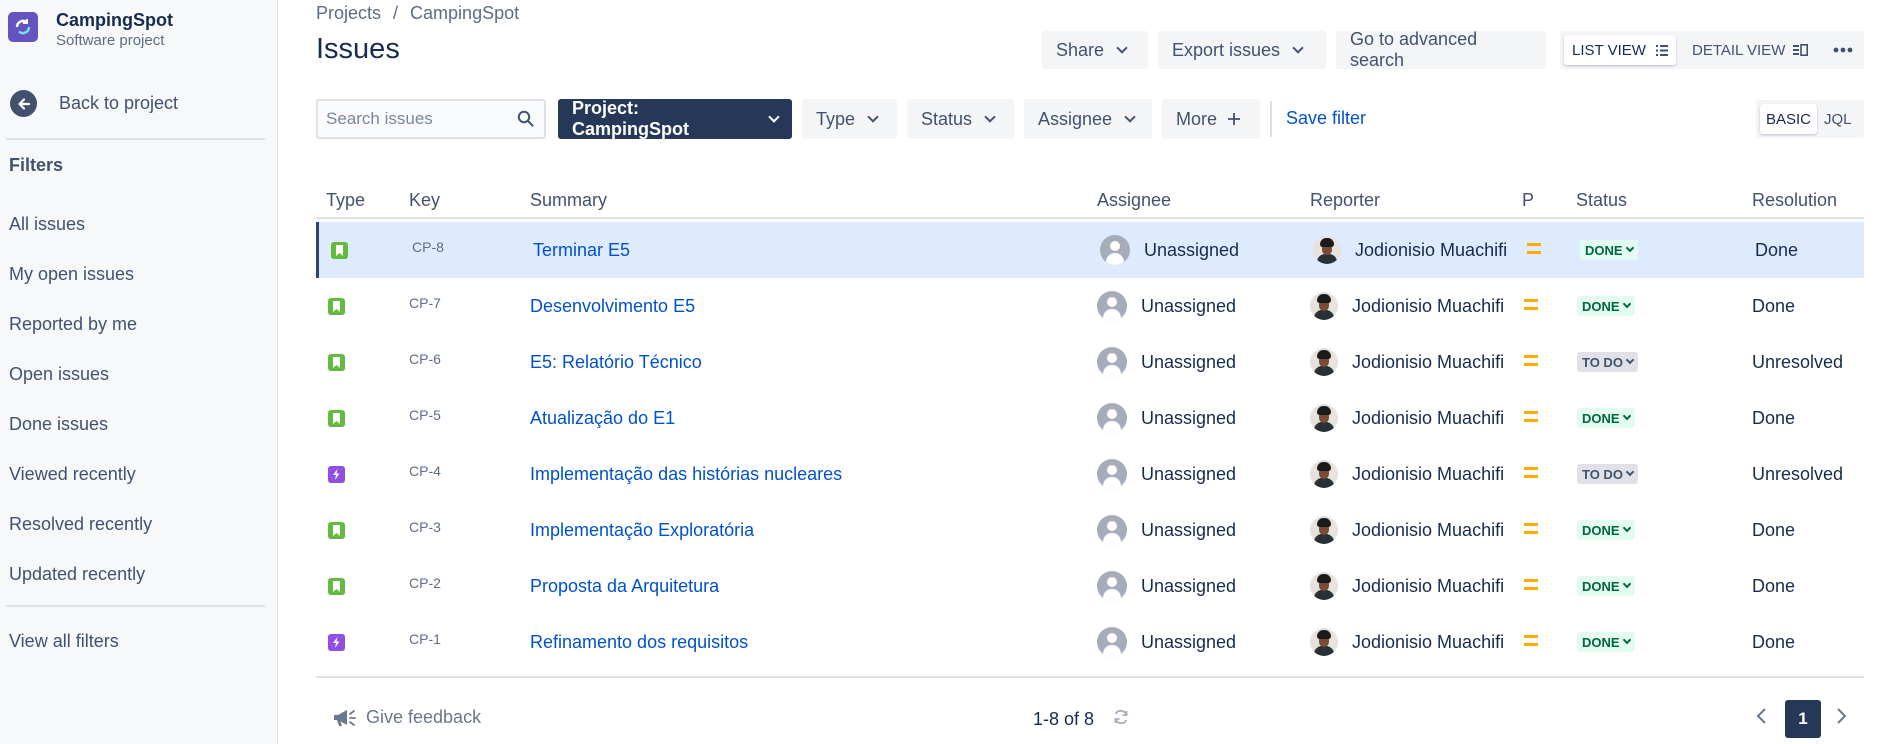  What do you see at coordinates (336, 530) in the screenshot?
I see `story-icon` at bounding box center [336, 530].